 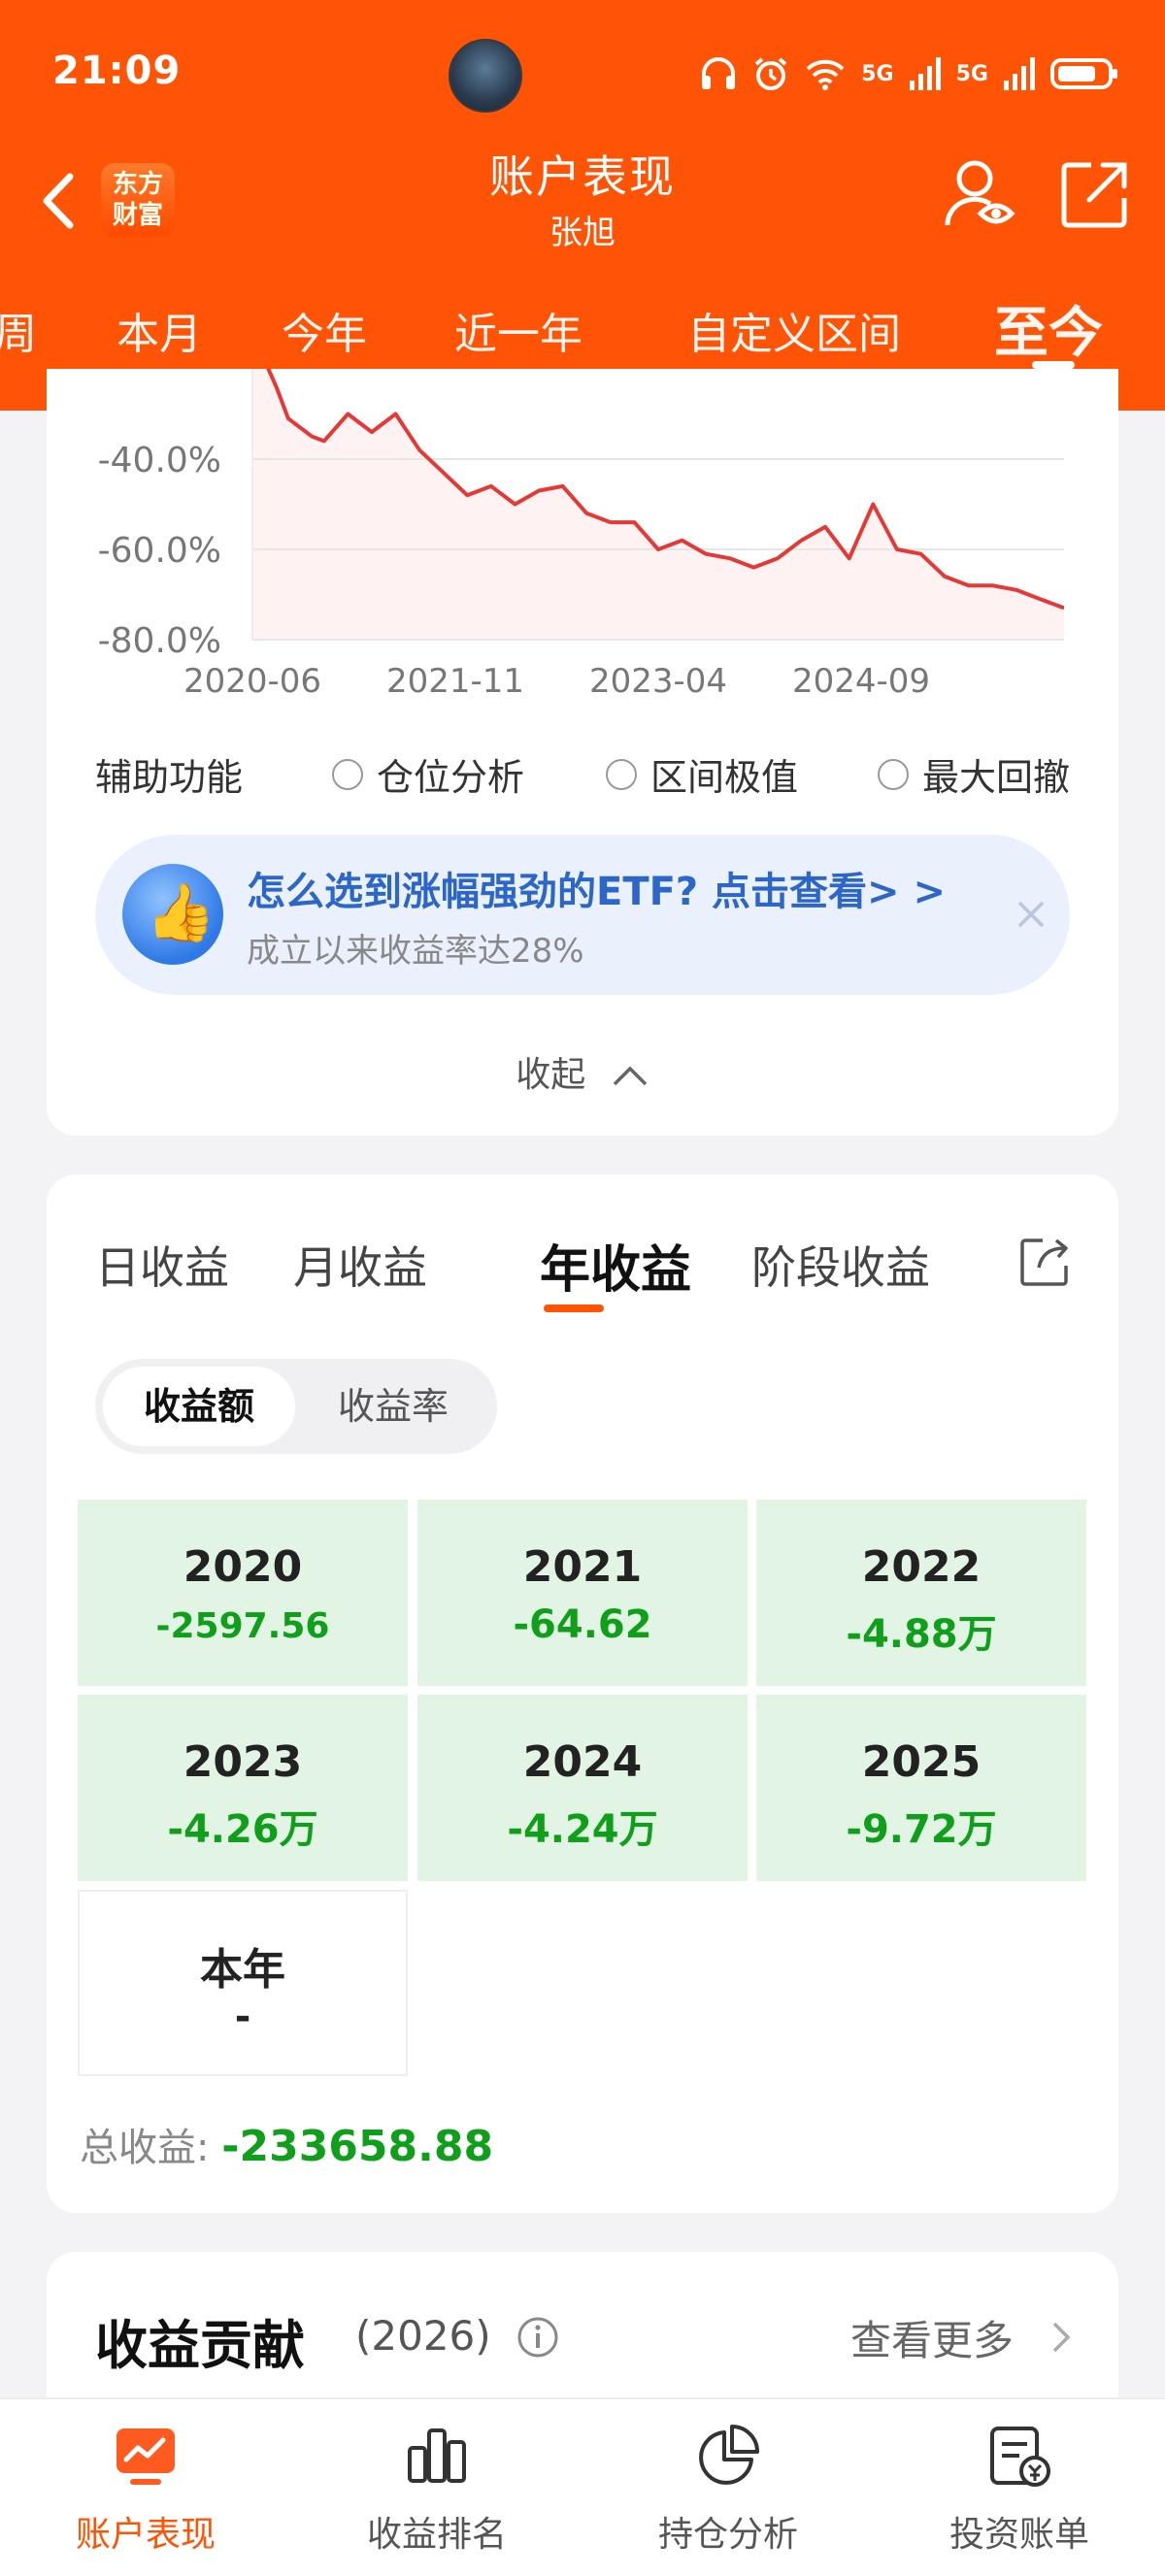 What do you see at coordinates (537, 2337) in the screenshot?
I see `info-icon` at bounding box center [537, 2337].